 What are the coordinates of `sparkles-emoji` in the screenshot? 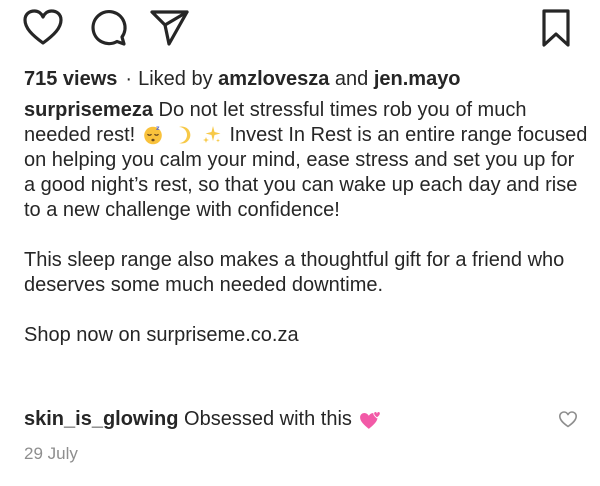 It's located at (211, 134).